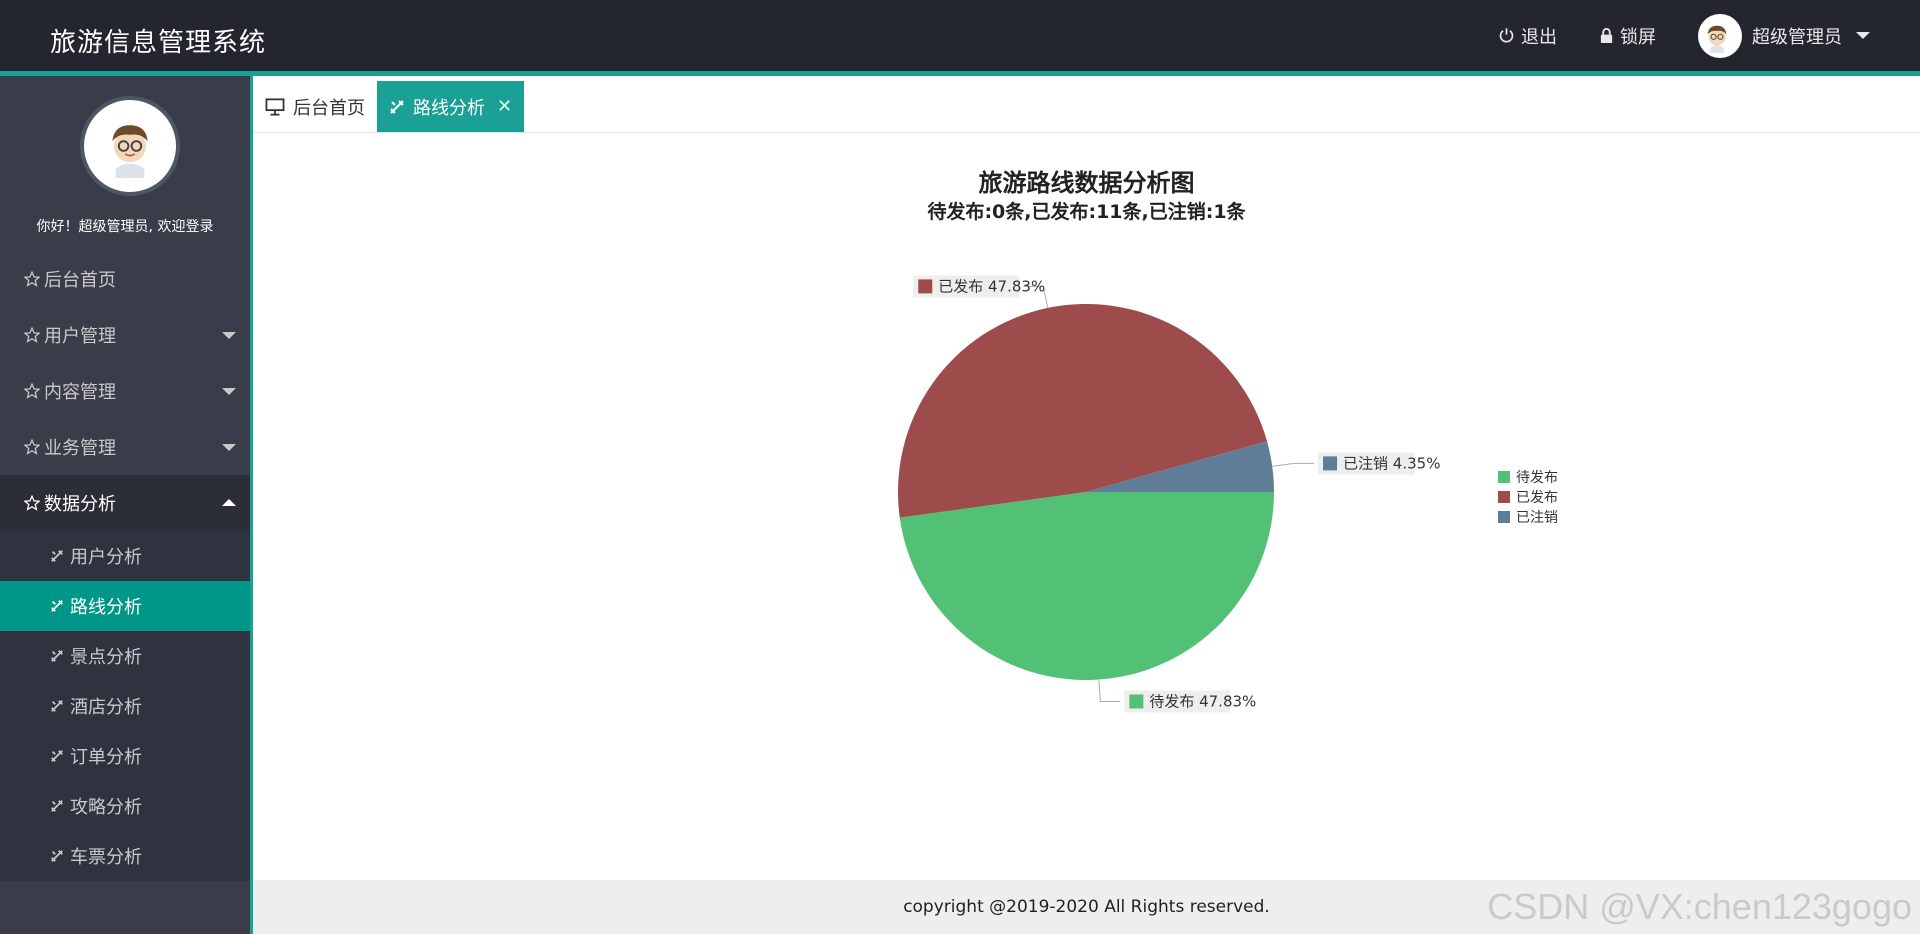 The height and width of the screenshot is (934, 1920). I want to click on submenu-item-label: 订单分析, so click(106, 757).